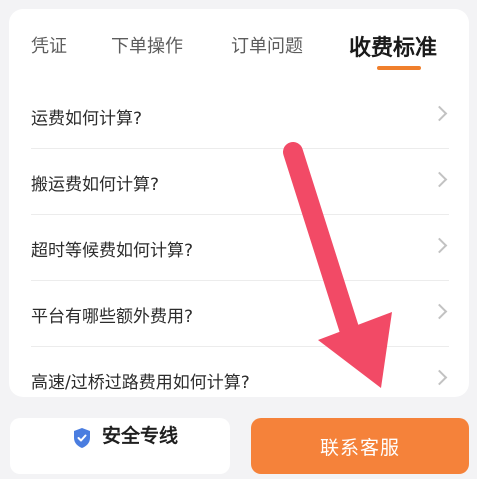 This screenshot has width=477, height=479. Describe the element at coordinates (49, 45) in the screenshot. I see `tab-voucher: 凭证` at that location.